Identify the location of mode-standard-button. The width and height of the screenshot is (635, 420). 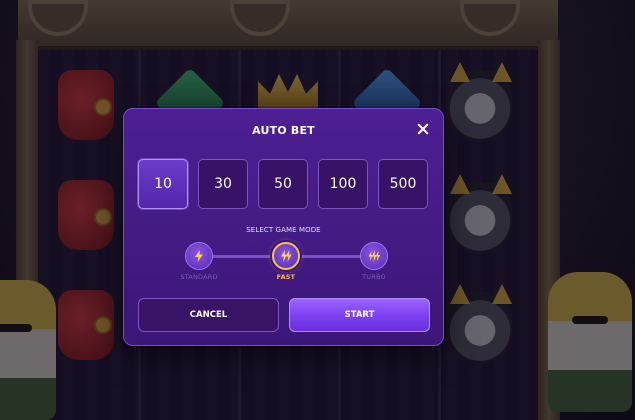
(199, 256).